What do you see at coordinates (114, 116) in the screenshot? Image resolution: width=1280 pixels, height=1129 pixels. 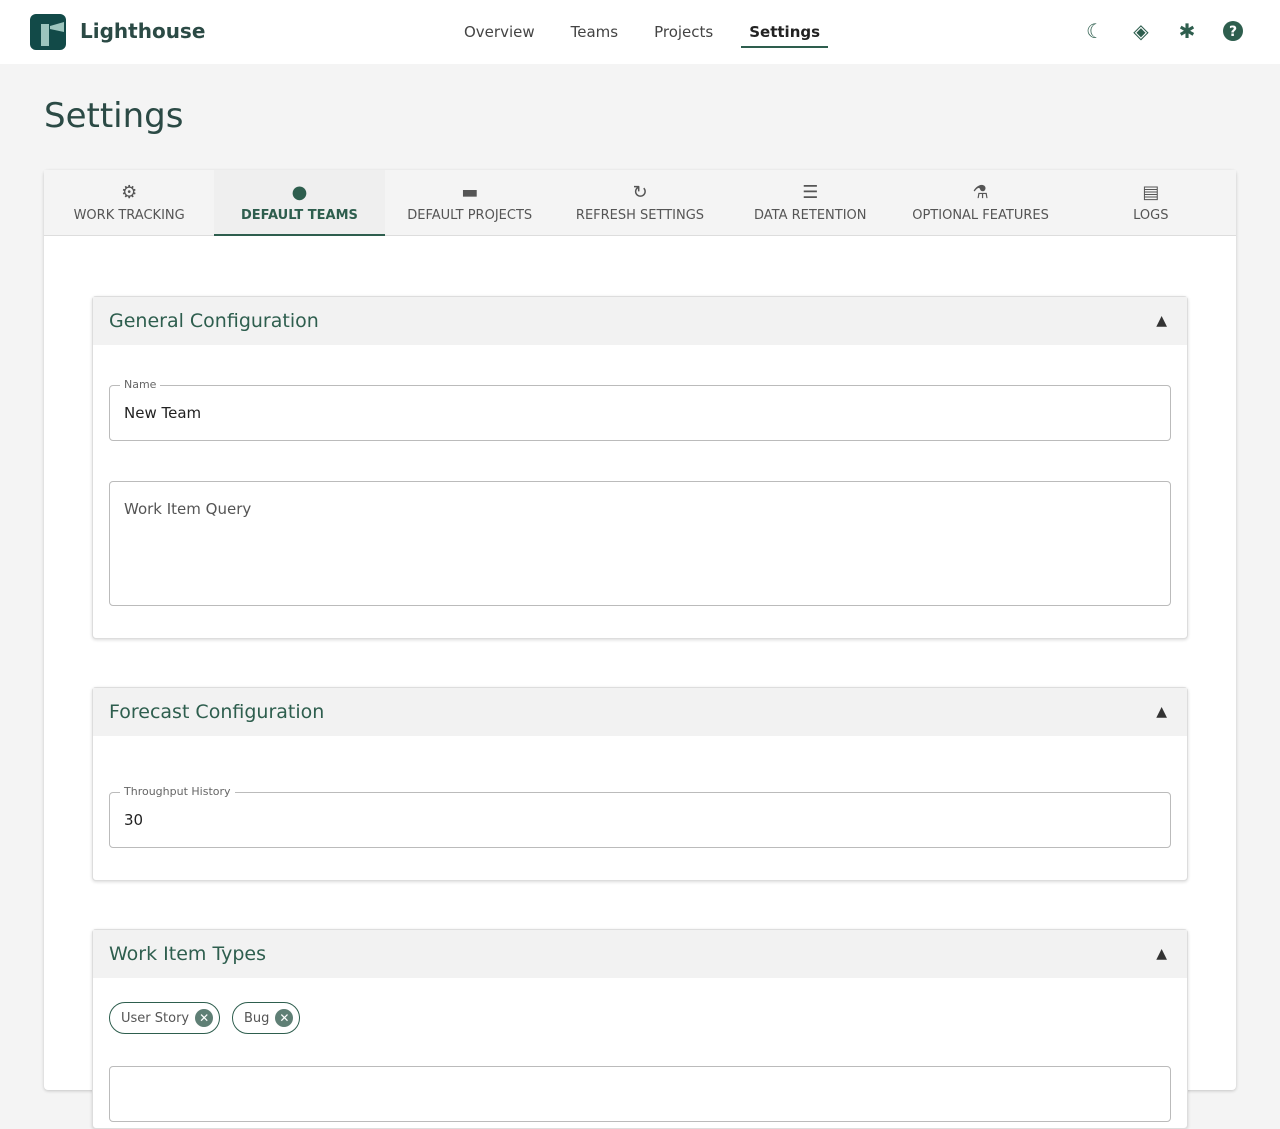 I see `page-title: Settings` at bounding box center [114, 116].